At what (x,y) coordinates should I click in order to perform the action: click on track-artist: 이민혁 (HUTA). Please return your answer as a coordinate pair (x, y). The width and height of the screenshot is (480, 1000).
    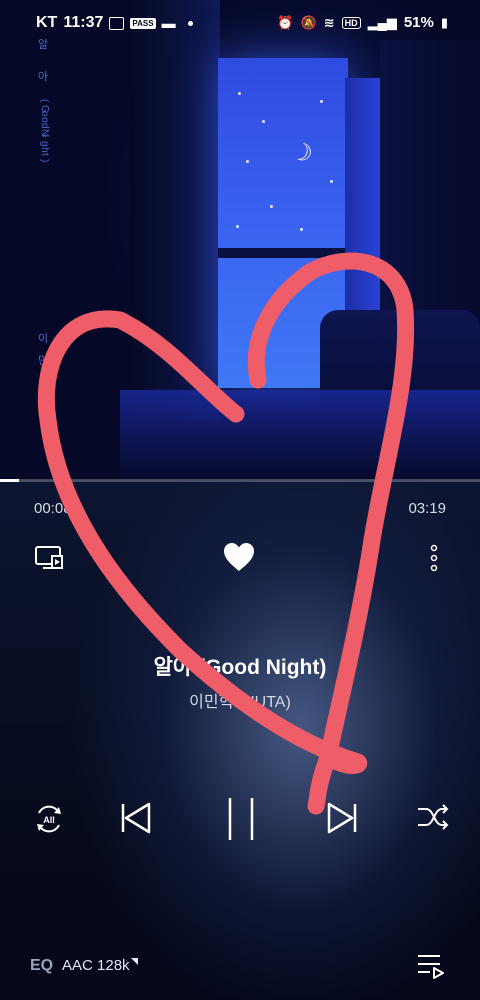
    Looking at the image, I should click on (240, 700).